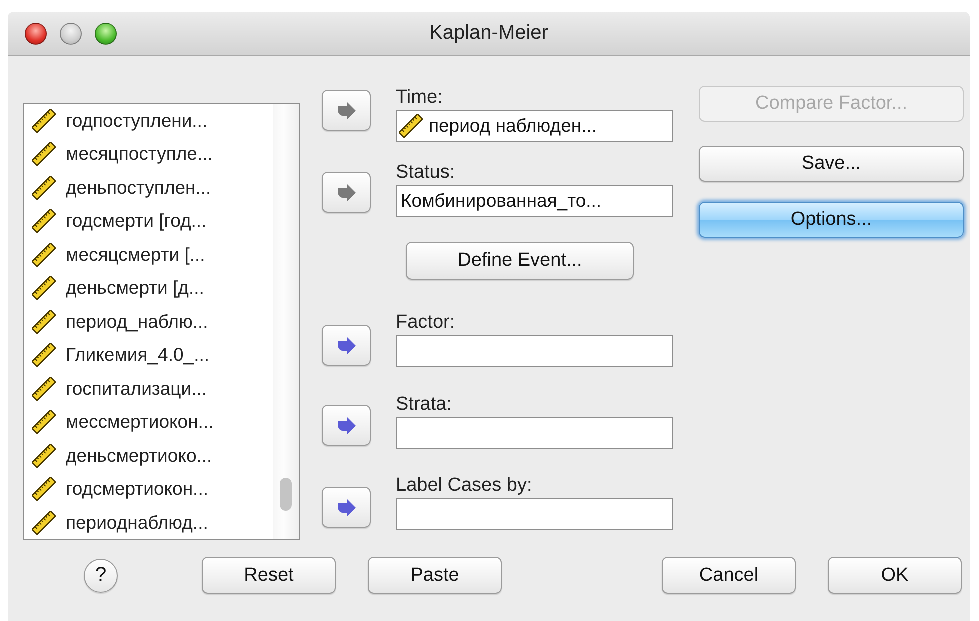  What do you see at coordinates (101, 575) in the screenshot?
I see `help-button: ?` at bounding box center [101, 575].